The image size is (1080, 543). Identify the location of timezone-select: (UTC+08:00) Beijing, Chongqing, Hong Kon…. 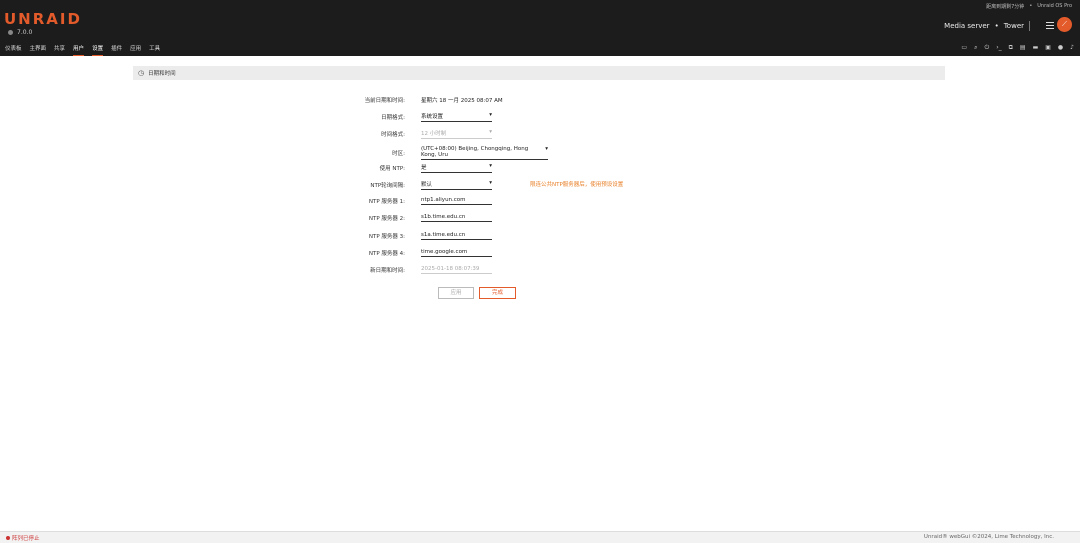
(484, 153).